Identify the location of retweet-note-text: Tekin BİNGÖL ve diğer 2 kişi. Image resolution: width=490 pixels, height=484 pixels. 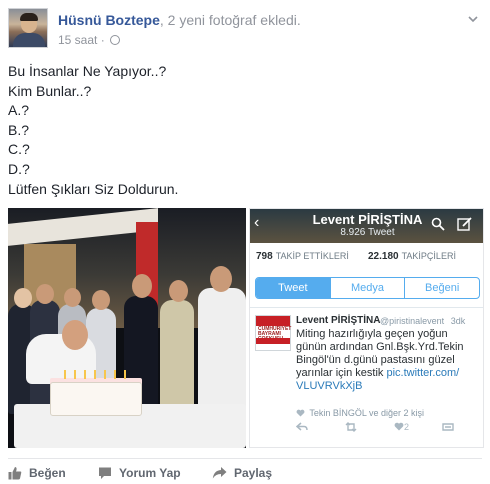
(367, 413).